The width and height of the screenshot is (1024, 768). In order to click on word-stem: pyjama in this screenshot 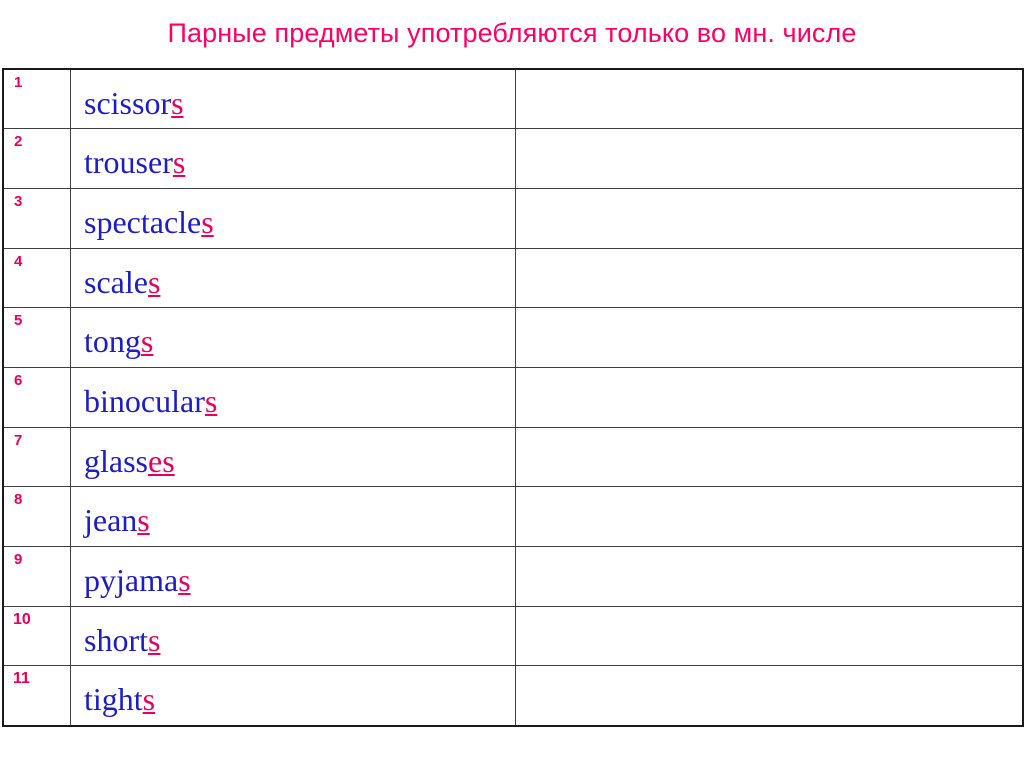, I will do `click(131, 580)`.